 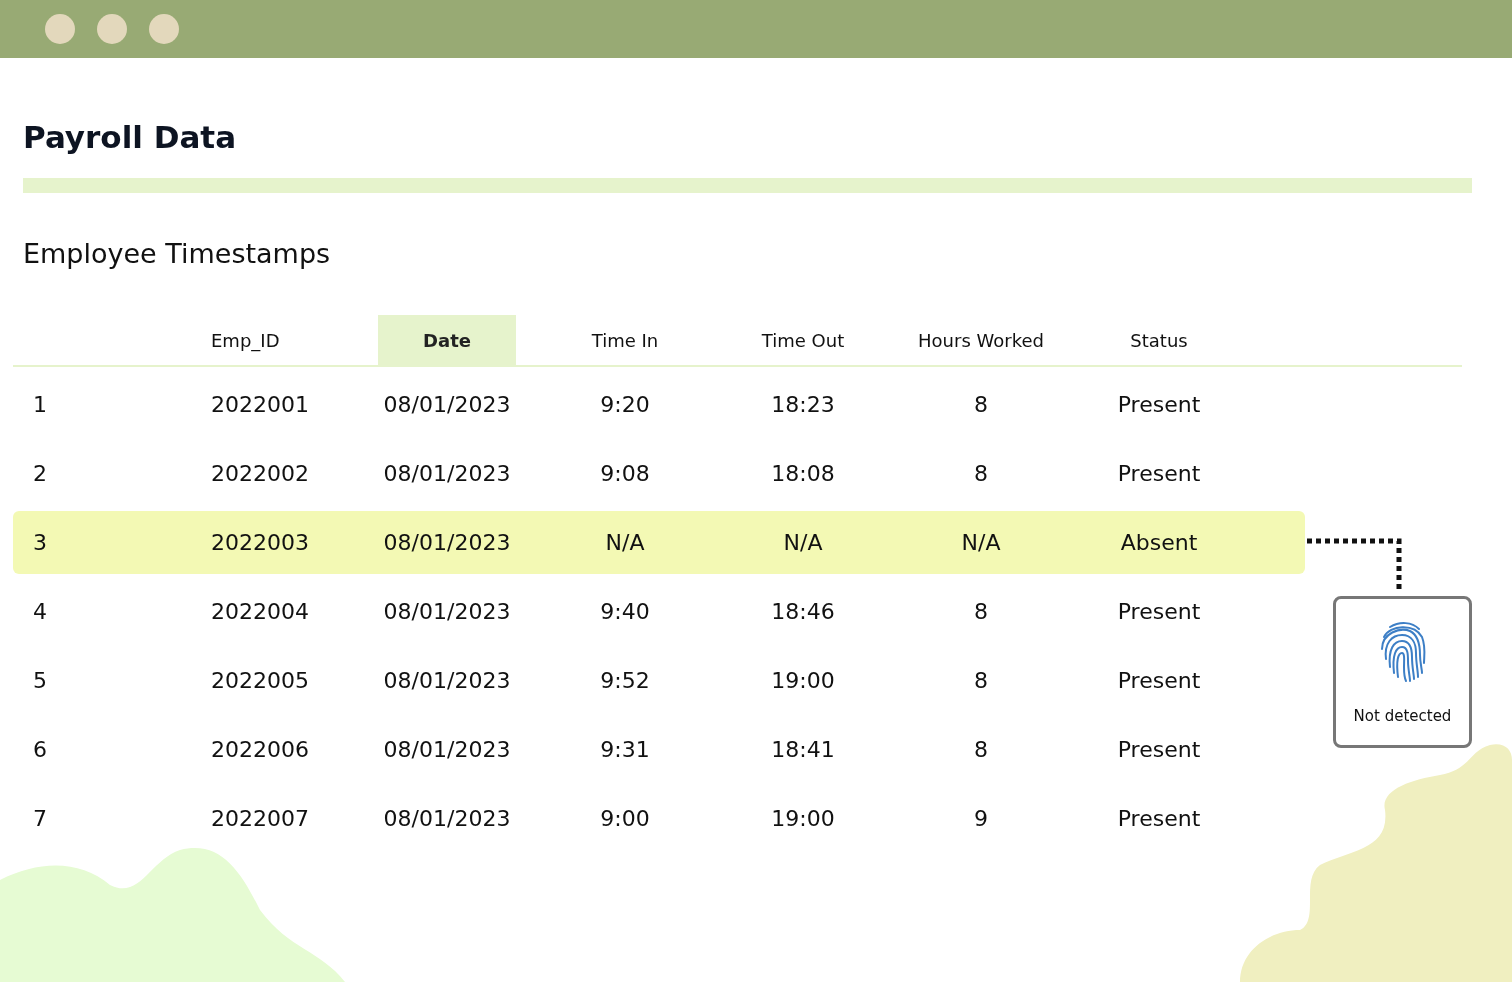 I want to click on table-cell-text: 18:23, so click(x=803, y=405).